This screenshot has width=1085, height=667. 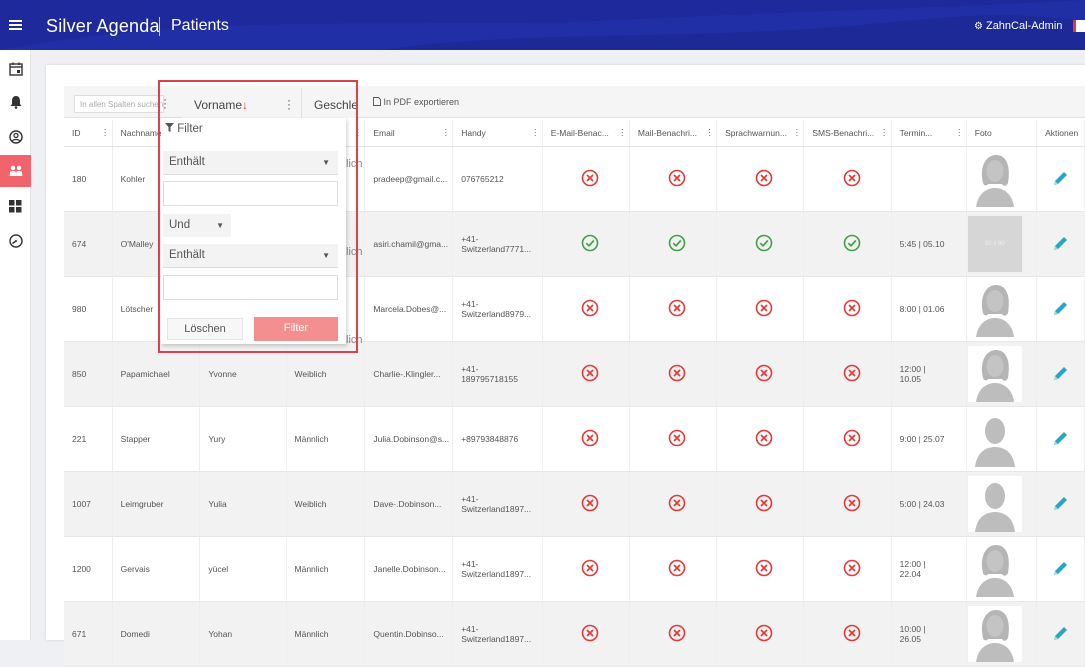 What do you see at coordinates (15, 25) in the screenshot?
I see `menu-icon` at bounding box center [15, 25].